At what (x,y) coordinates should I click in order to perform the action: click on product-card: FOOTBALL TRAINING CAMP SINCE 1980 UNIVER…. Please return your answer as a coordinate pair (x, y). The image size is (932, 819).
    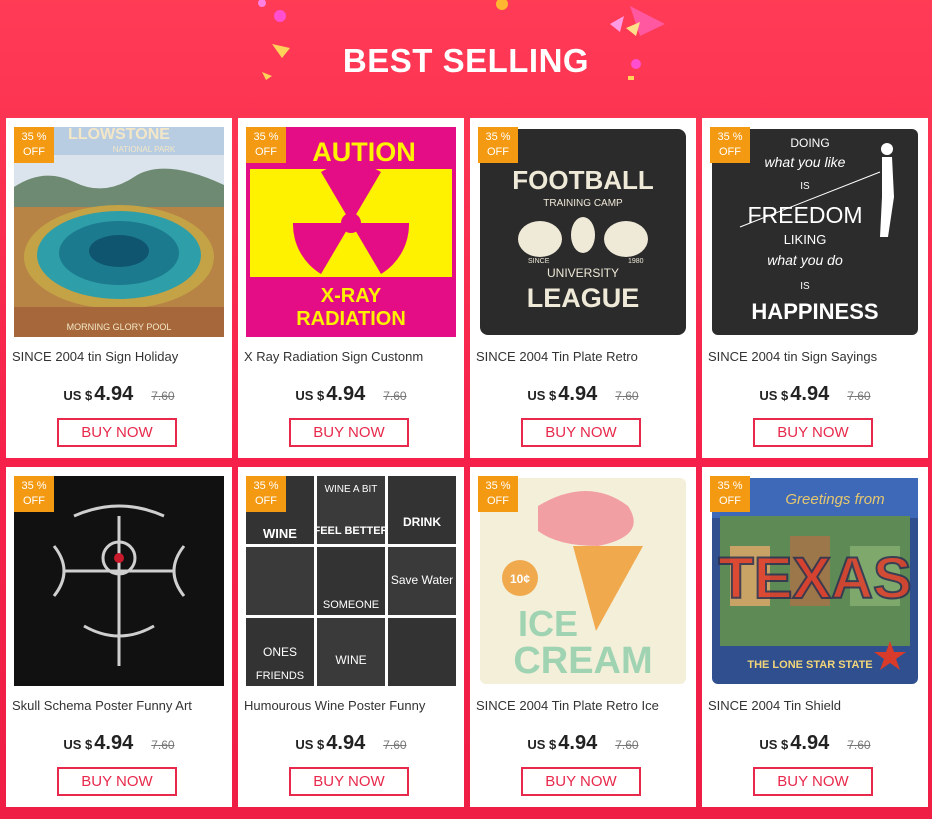
    Looking at the image, I should click on (583, 288).